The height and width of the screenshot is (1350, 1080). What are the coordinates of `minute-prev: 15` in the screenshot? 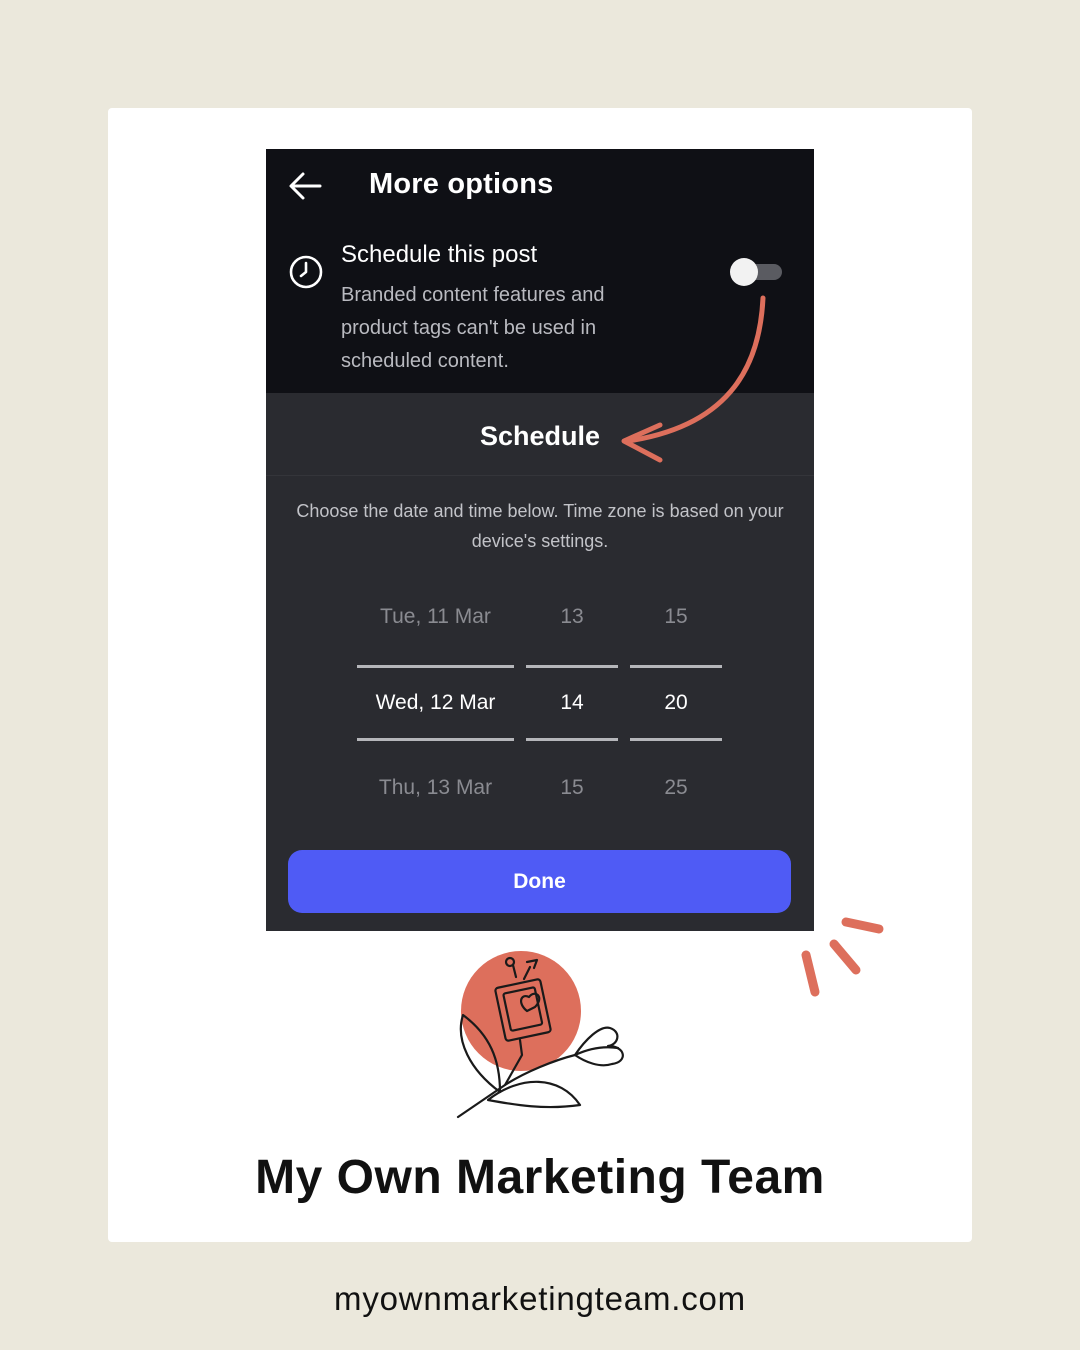 It's located at (676, 617).